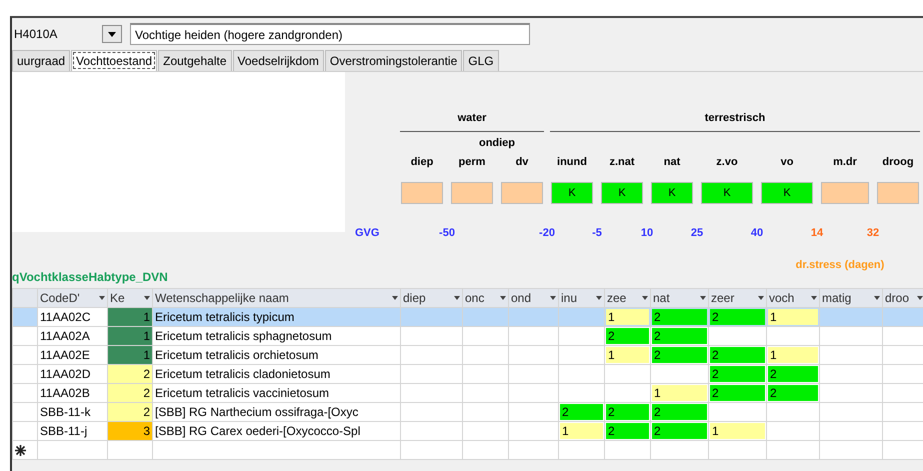 This screenshot has width=923, height=471. I want to click on group-heading: water, so click(472, 121).